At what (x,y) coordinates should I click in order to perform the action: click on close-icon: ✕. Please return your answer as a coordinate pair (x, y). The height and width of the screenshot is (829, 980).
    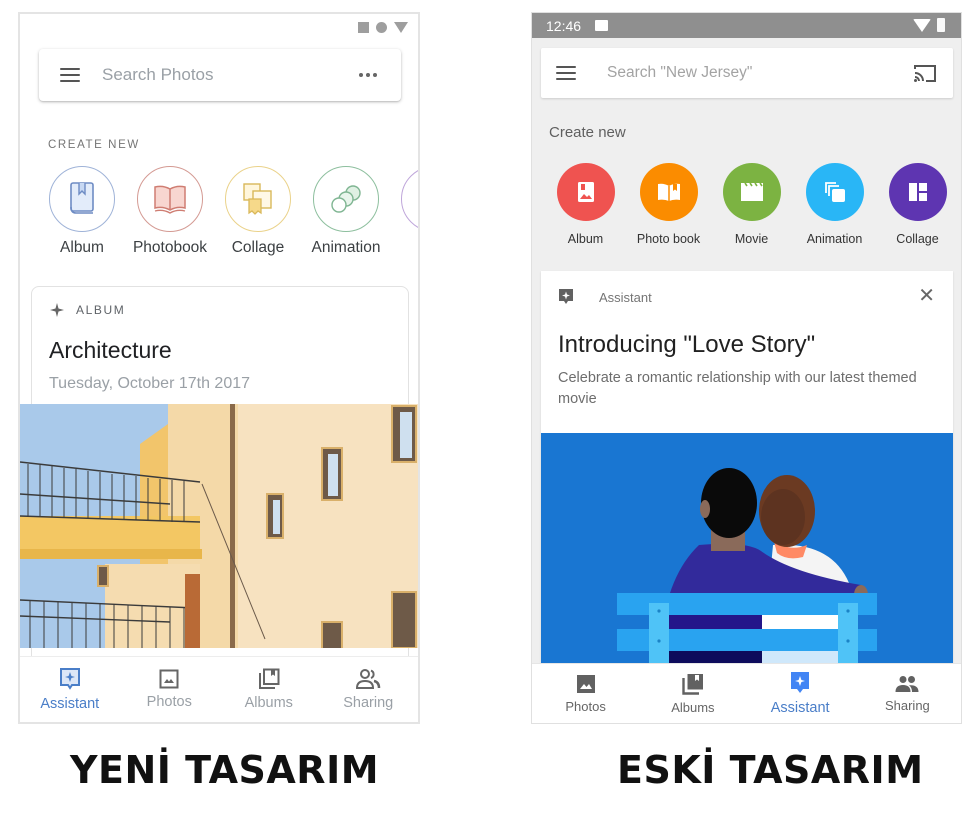
    Looking at the image, I should click on (926, 296).